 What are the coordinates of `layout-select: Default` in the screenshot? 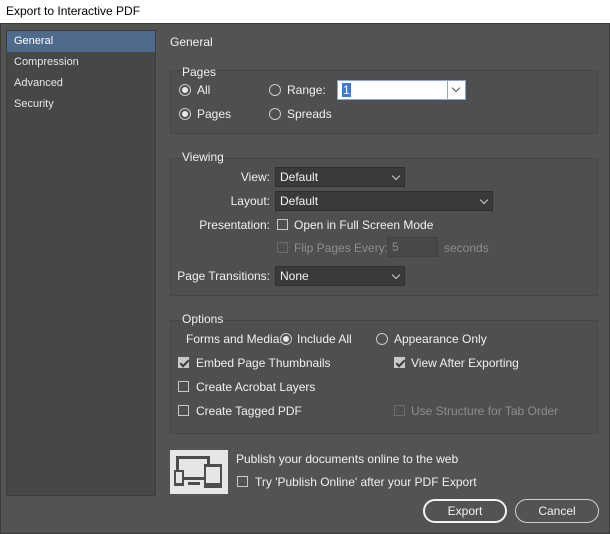 It's located at (384, 201).